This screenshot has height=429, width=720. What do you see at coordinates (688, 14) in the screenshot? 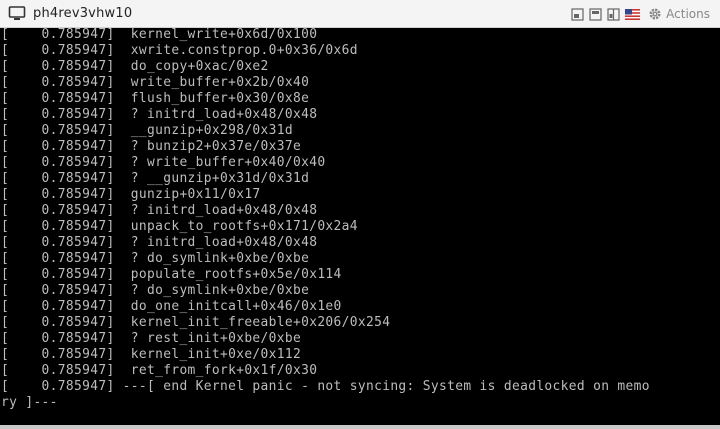
I see `actions-label: Actions` at bounding box center [688, 14].